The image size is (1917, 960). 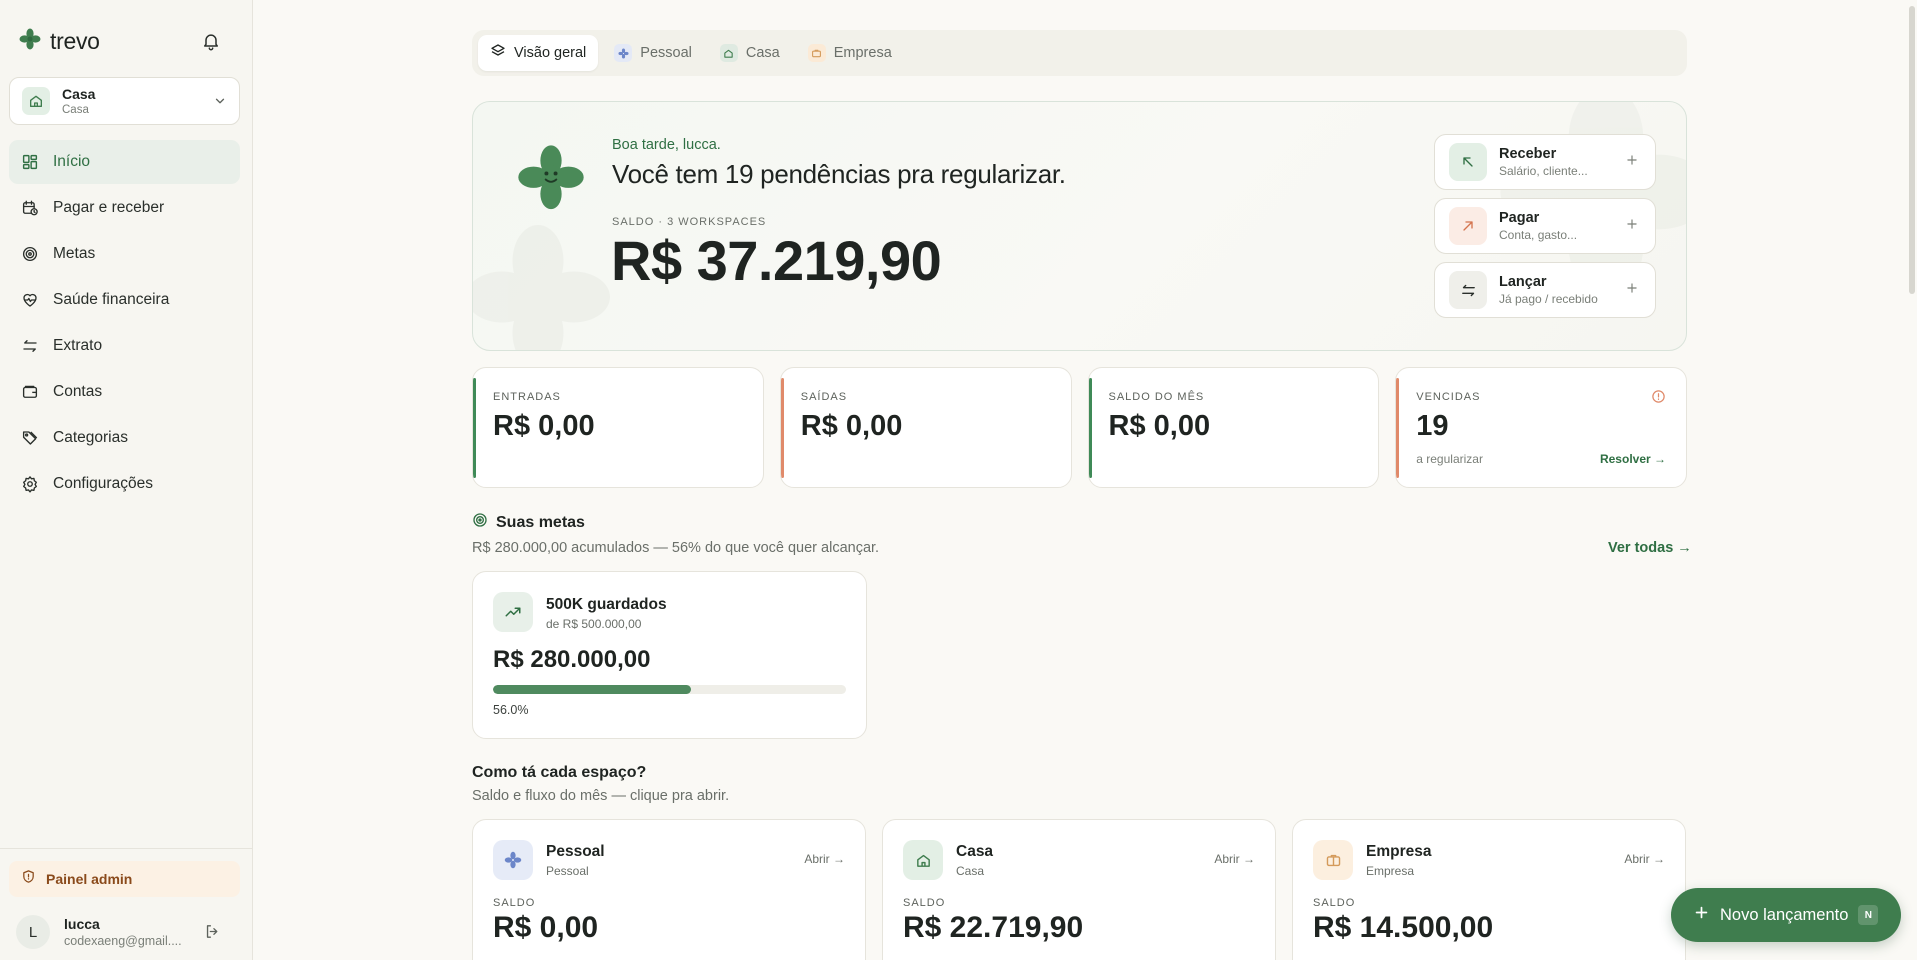 I want to click on scrollbar-thumb, so click(x=1912, y=150).